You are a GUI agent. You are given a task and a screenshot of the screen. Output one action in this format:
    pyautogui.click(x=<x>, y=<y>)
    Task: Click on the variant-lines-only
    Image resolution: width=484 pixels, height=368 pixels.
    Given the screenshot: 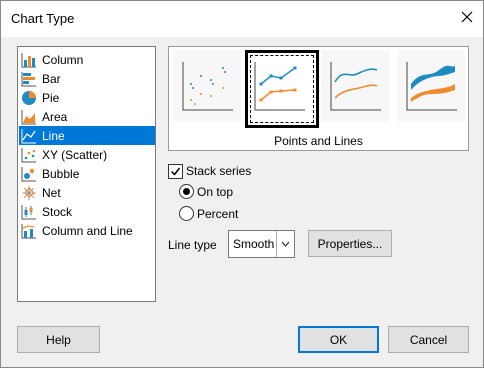 What is the action you would take?
    pyautogui.click(x=355, y=86)
    